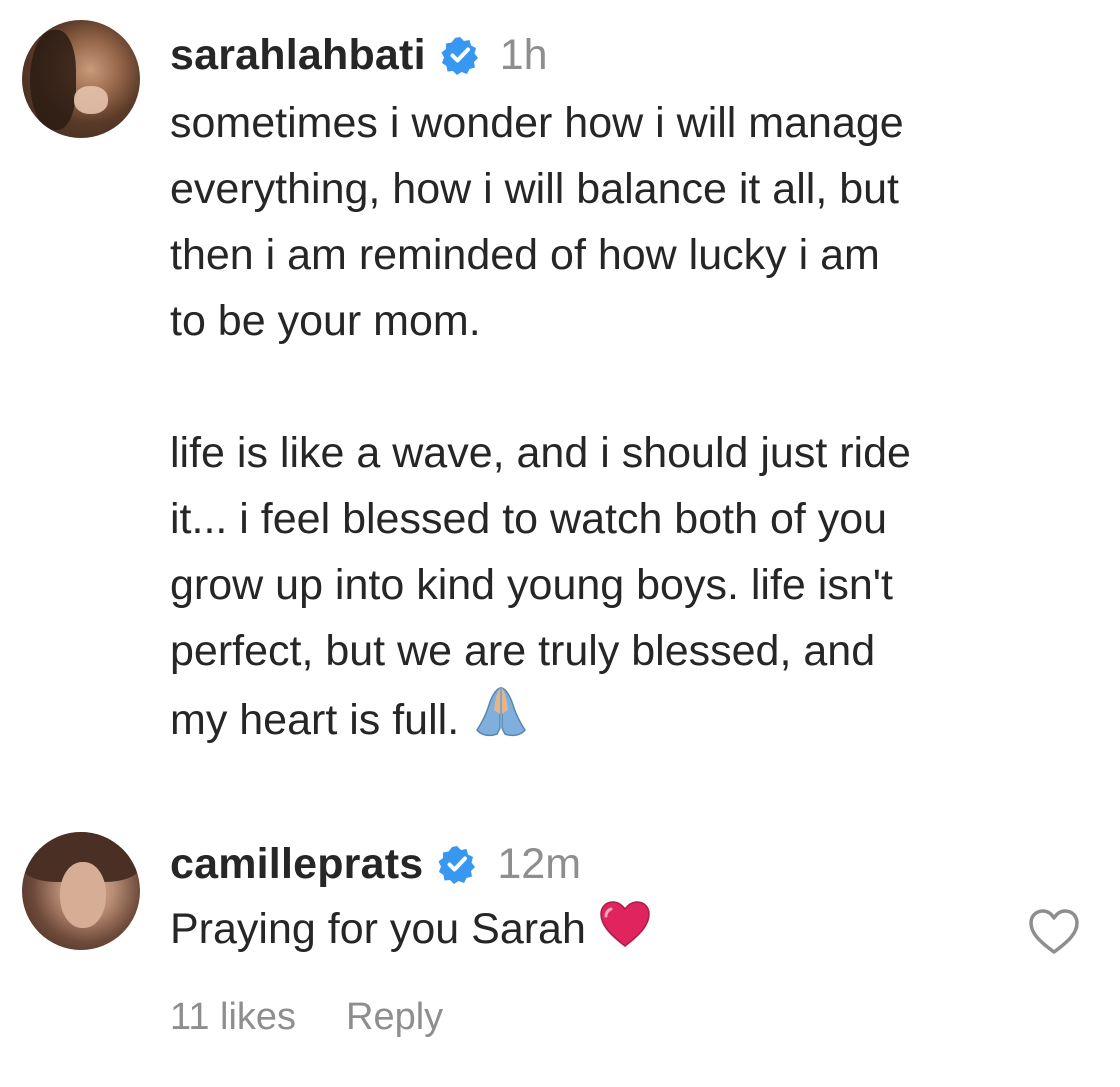  I want to click on reply-timestamp: 12m, so click(539, 864).